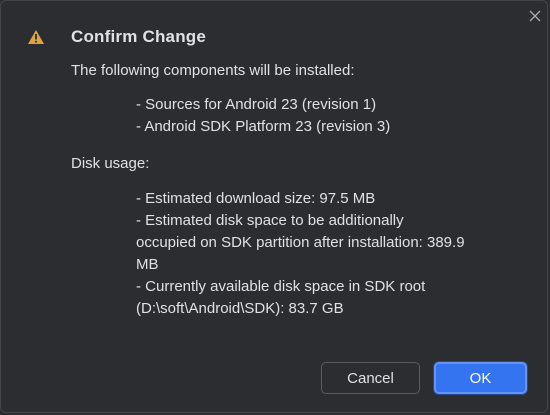 This screenshot has width=550, height=415. I want to click on disk-usage-line: (D:\soft\Android\SDK): 83.7 GB, so click(240, 308).